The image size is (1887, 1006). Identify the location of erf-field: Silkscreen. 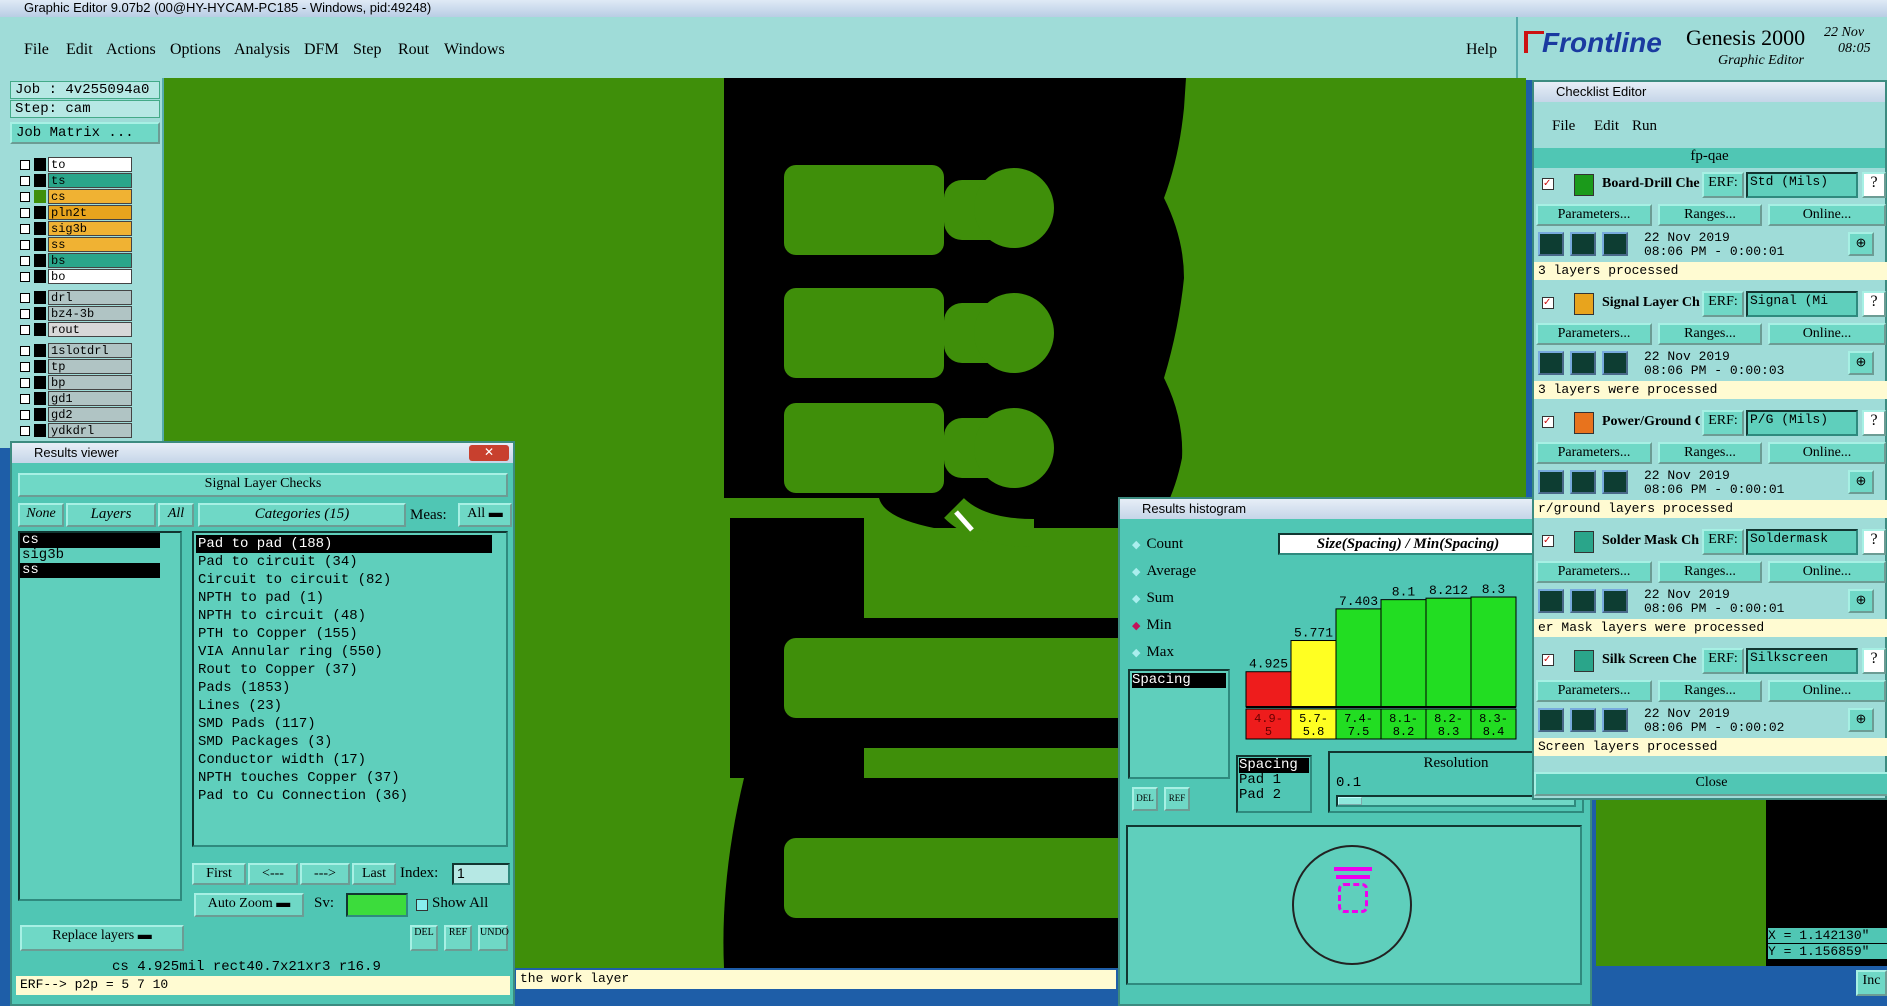
(1802, 661).